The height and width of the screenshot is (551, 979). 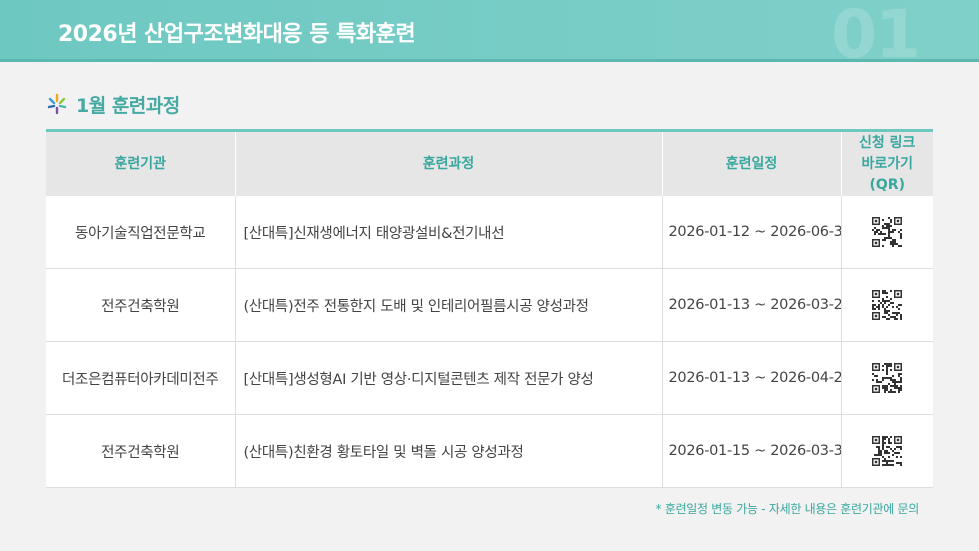 I want to click on header-bar: 2026년 산업구조변화대응 등 특화훈련 01, so click(x=489, y=34).